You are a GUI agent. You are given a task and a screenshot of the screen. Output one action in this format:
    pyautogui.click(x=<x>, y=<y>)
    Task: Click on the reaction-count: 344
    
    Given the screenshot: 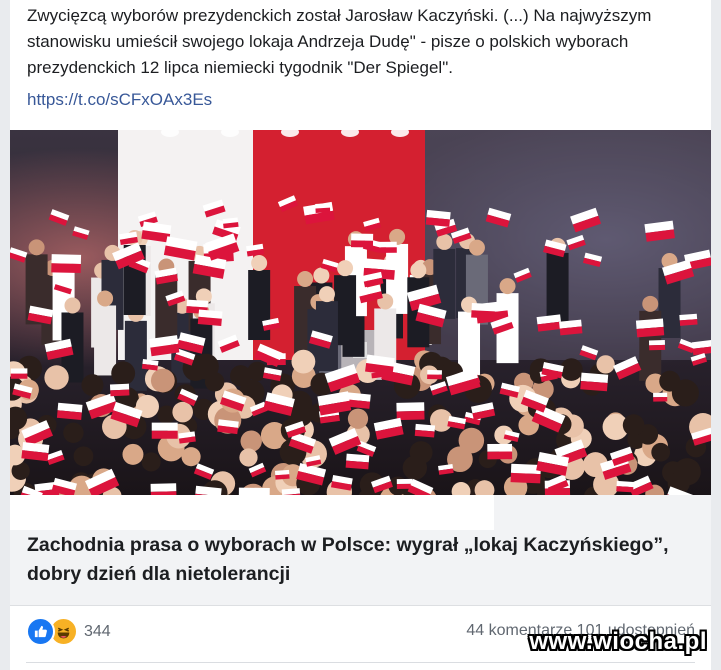 What is the action you would take?
    pyautogui.click(x=97, y=631)
    